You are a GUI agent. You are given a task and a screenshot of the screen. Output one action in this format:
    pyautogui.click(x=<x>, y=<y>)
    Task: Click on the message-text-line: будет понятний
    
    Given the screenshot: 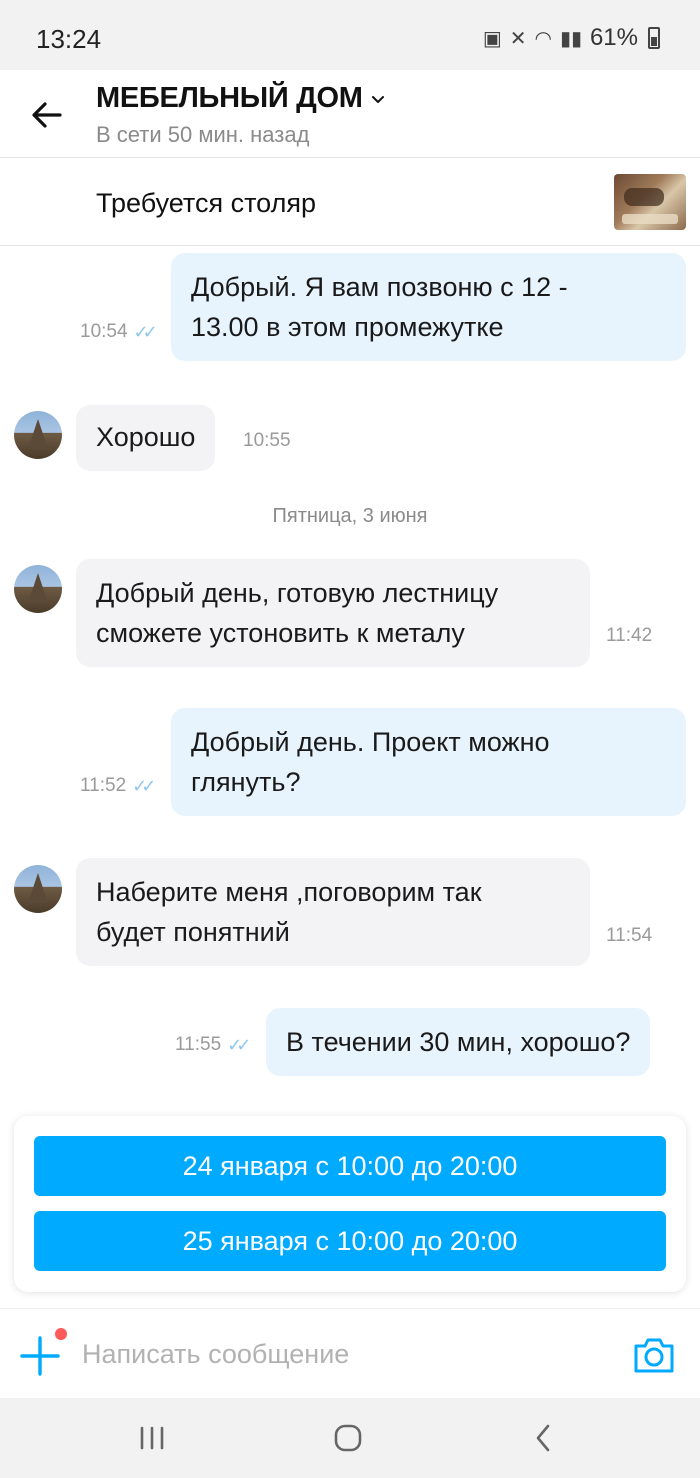 What is the action you would take?
    pyautogui.click(x=193, y=932)
    